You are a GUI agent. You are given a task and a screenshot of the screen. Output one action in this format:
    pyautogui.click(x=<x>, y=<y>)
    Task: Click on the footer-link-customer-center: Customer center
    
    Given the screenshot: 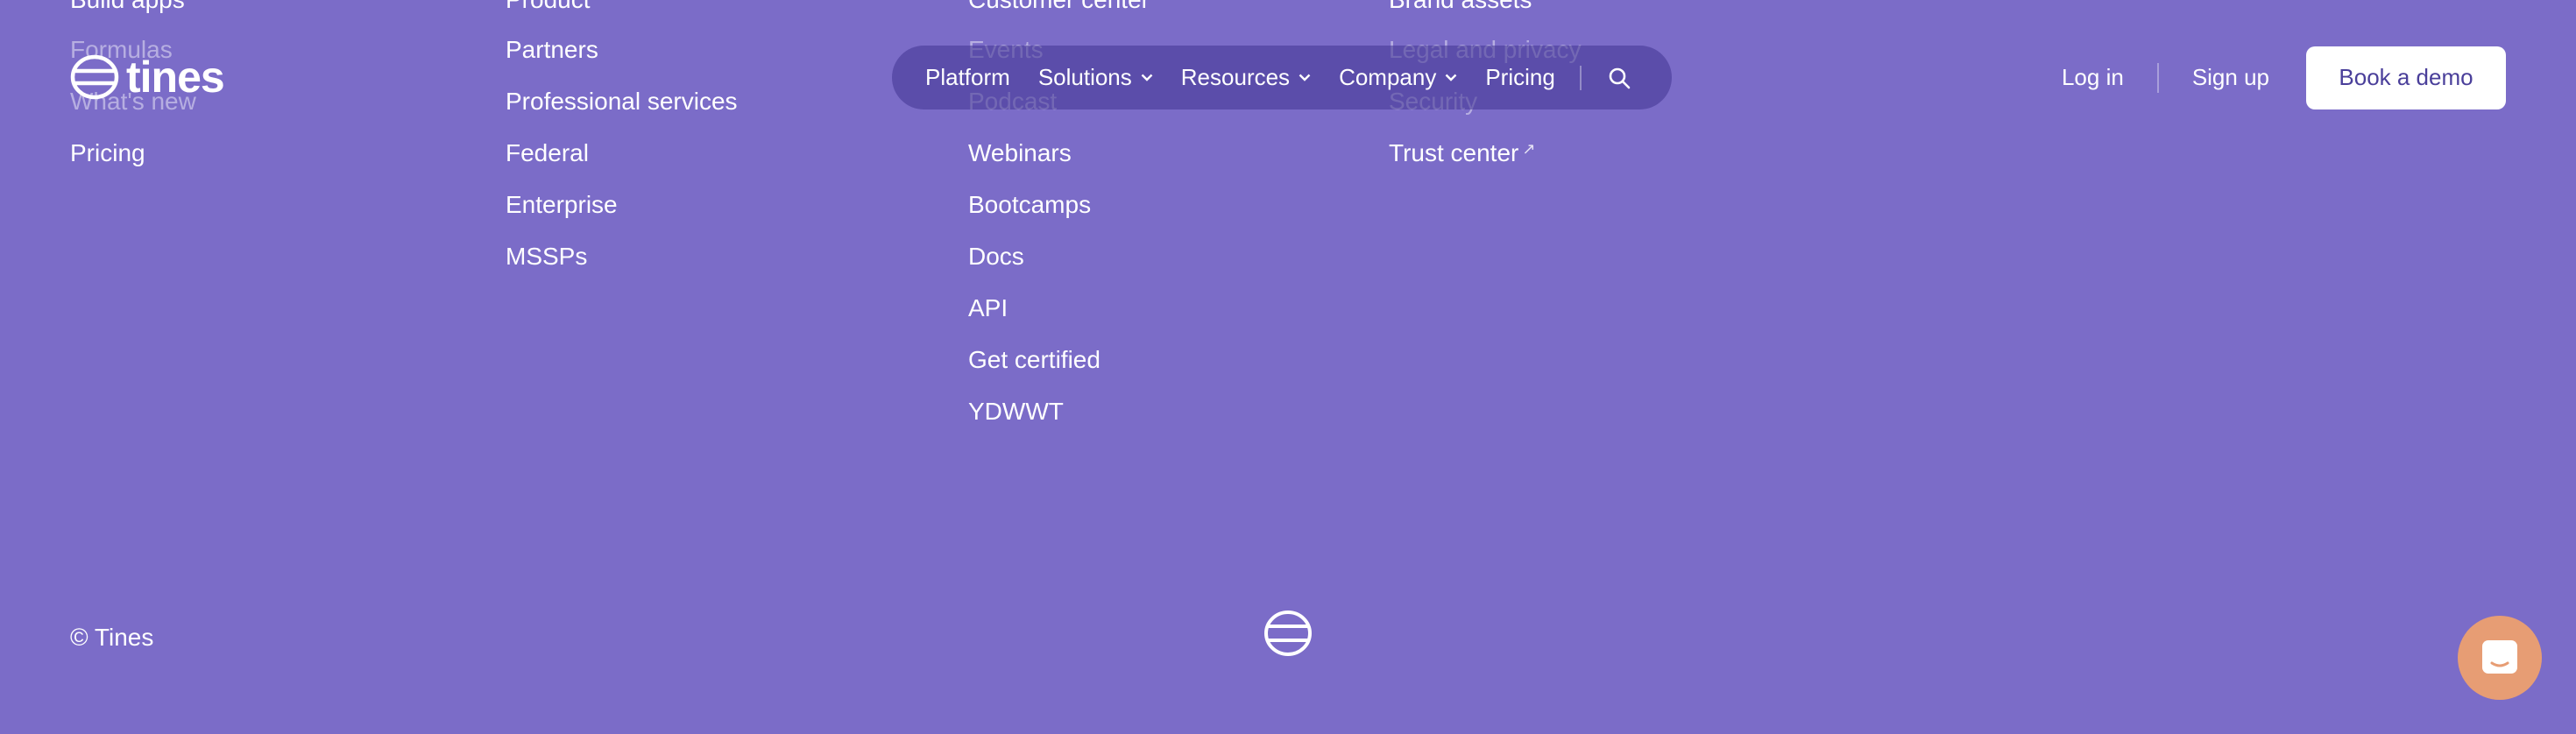 What is the action you would take?
    pyautogui.click(x=1059, y=6)
    